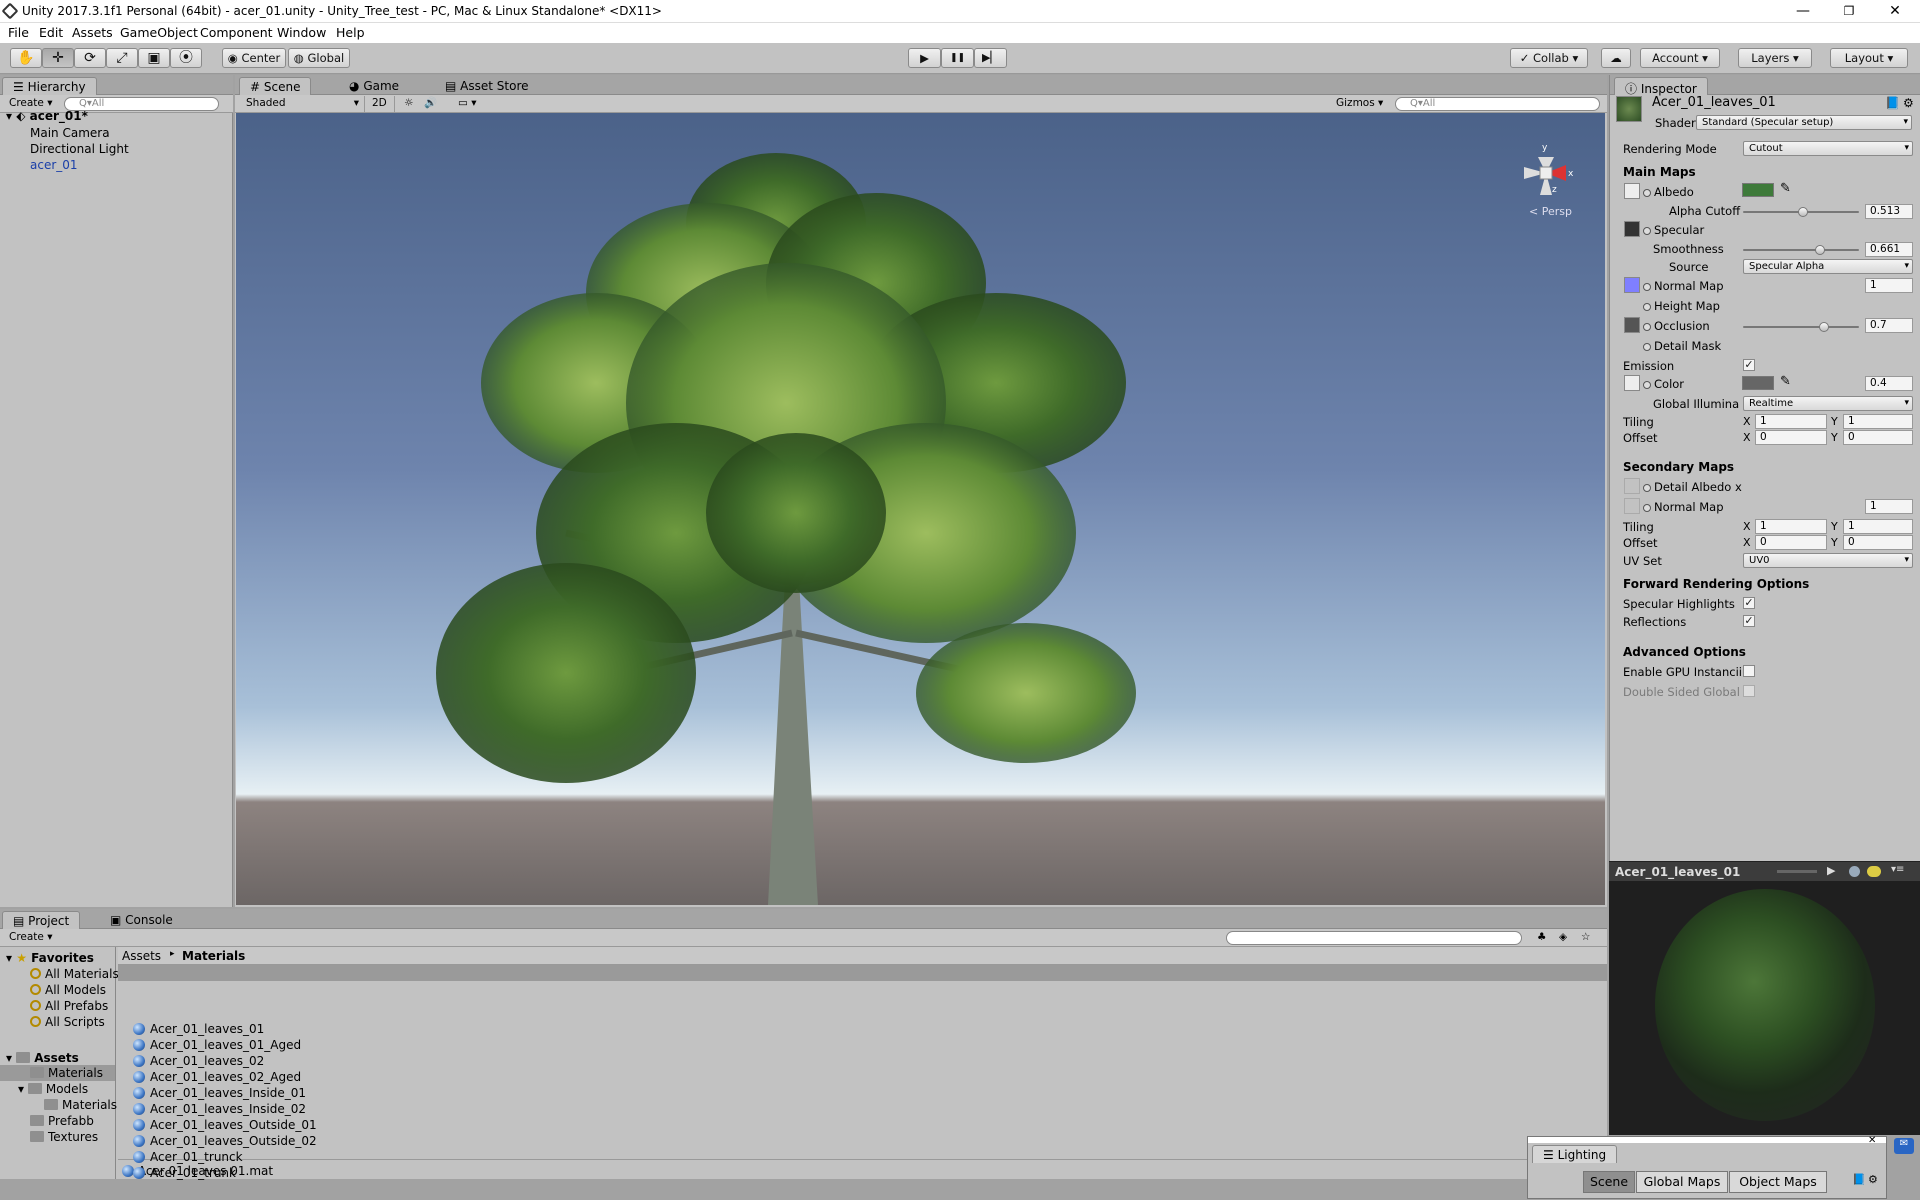 This screenshot has height=1200, width=1920. I want to click on global-illumination-dropdown: Realtime, so click(1828, 403).